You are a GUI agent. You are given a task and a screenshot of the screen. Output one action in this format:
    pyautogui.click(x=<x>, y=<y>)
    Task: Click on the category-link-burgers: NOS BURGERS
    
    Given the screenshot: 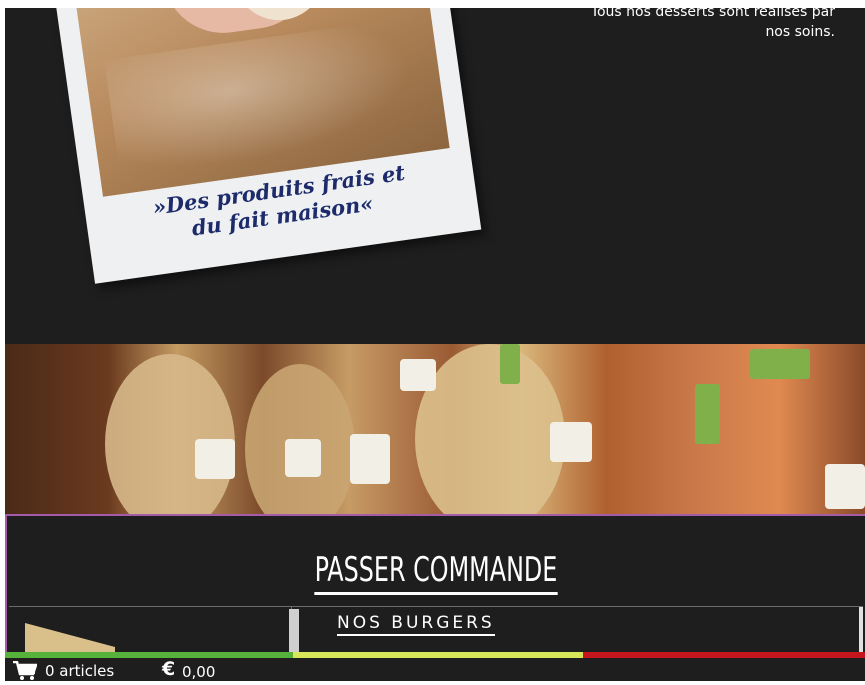 What is the action you would take?
    pyautogui.click(x=416, y=624)
    